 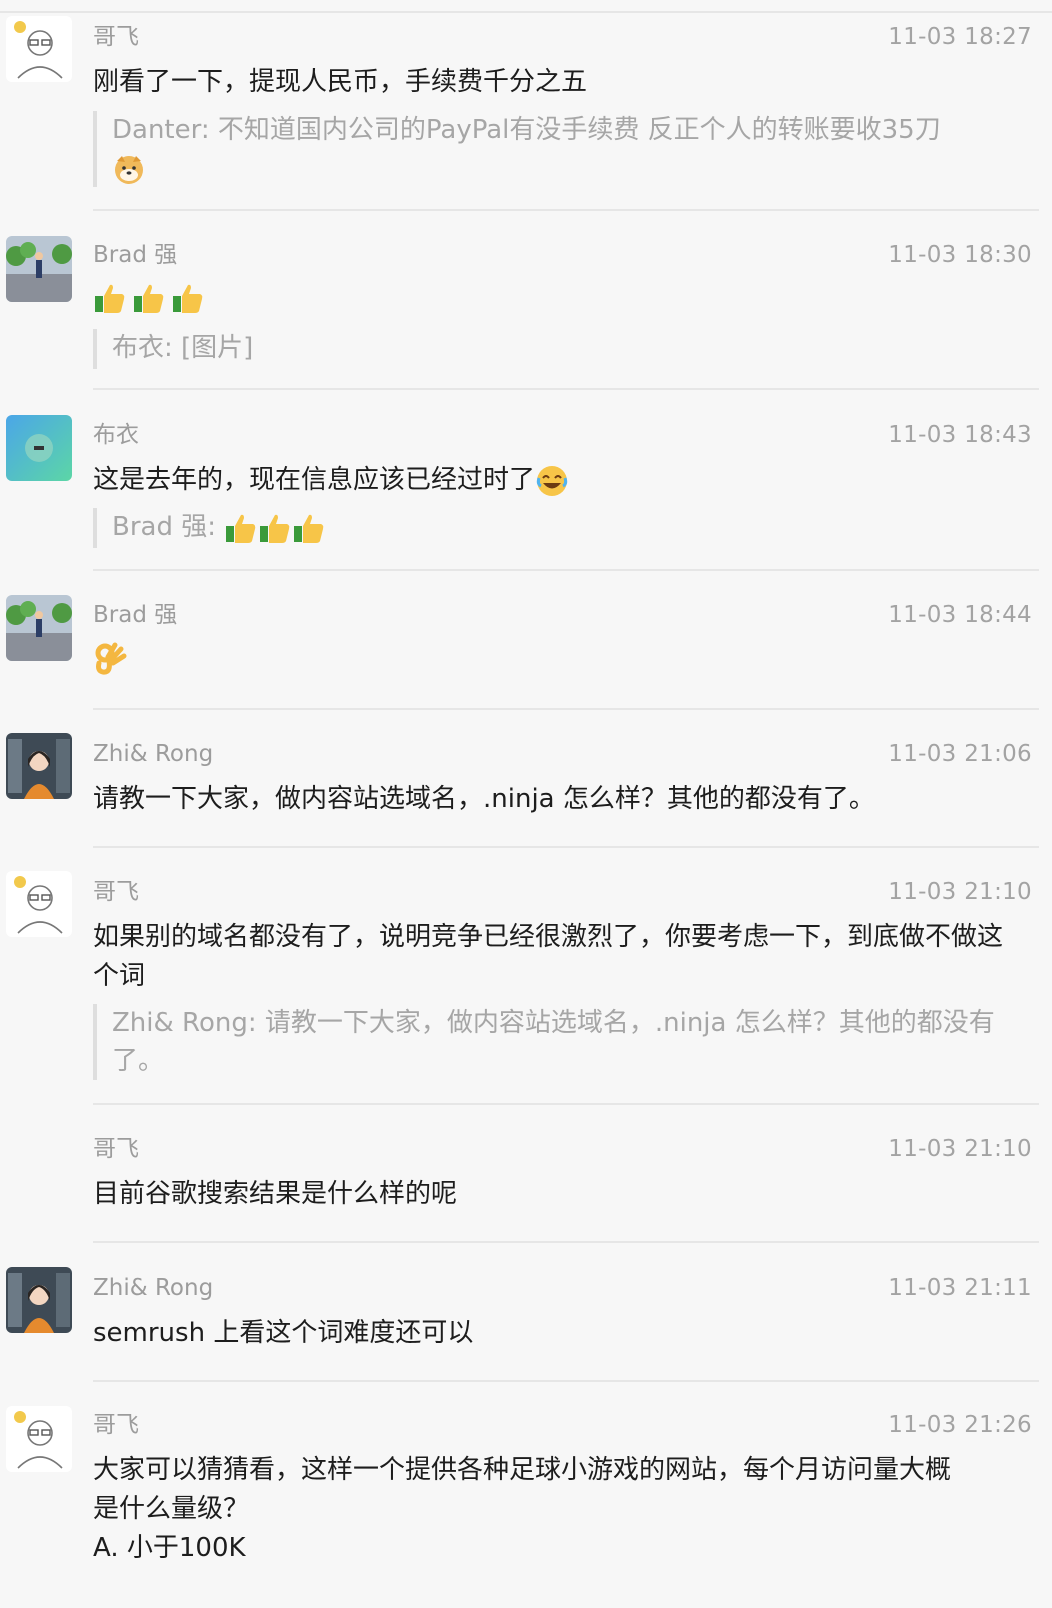 What do you see at coordinates (960, 435) in the screenshot?
I see `message-time: 11-03 18:43` at bounding box center [960, 435].